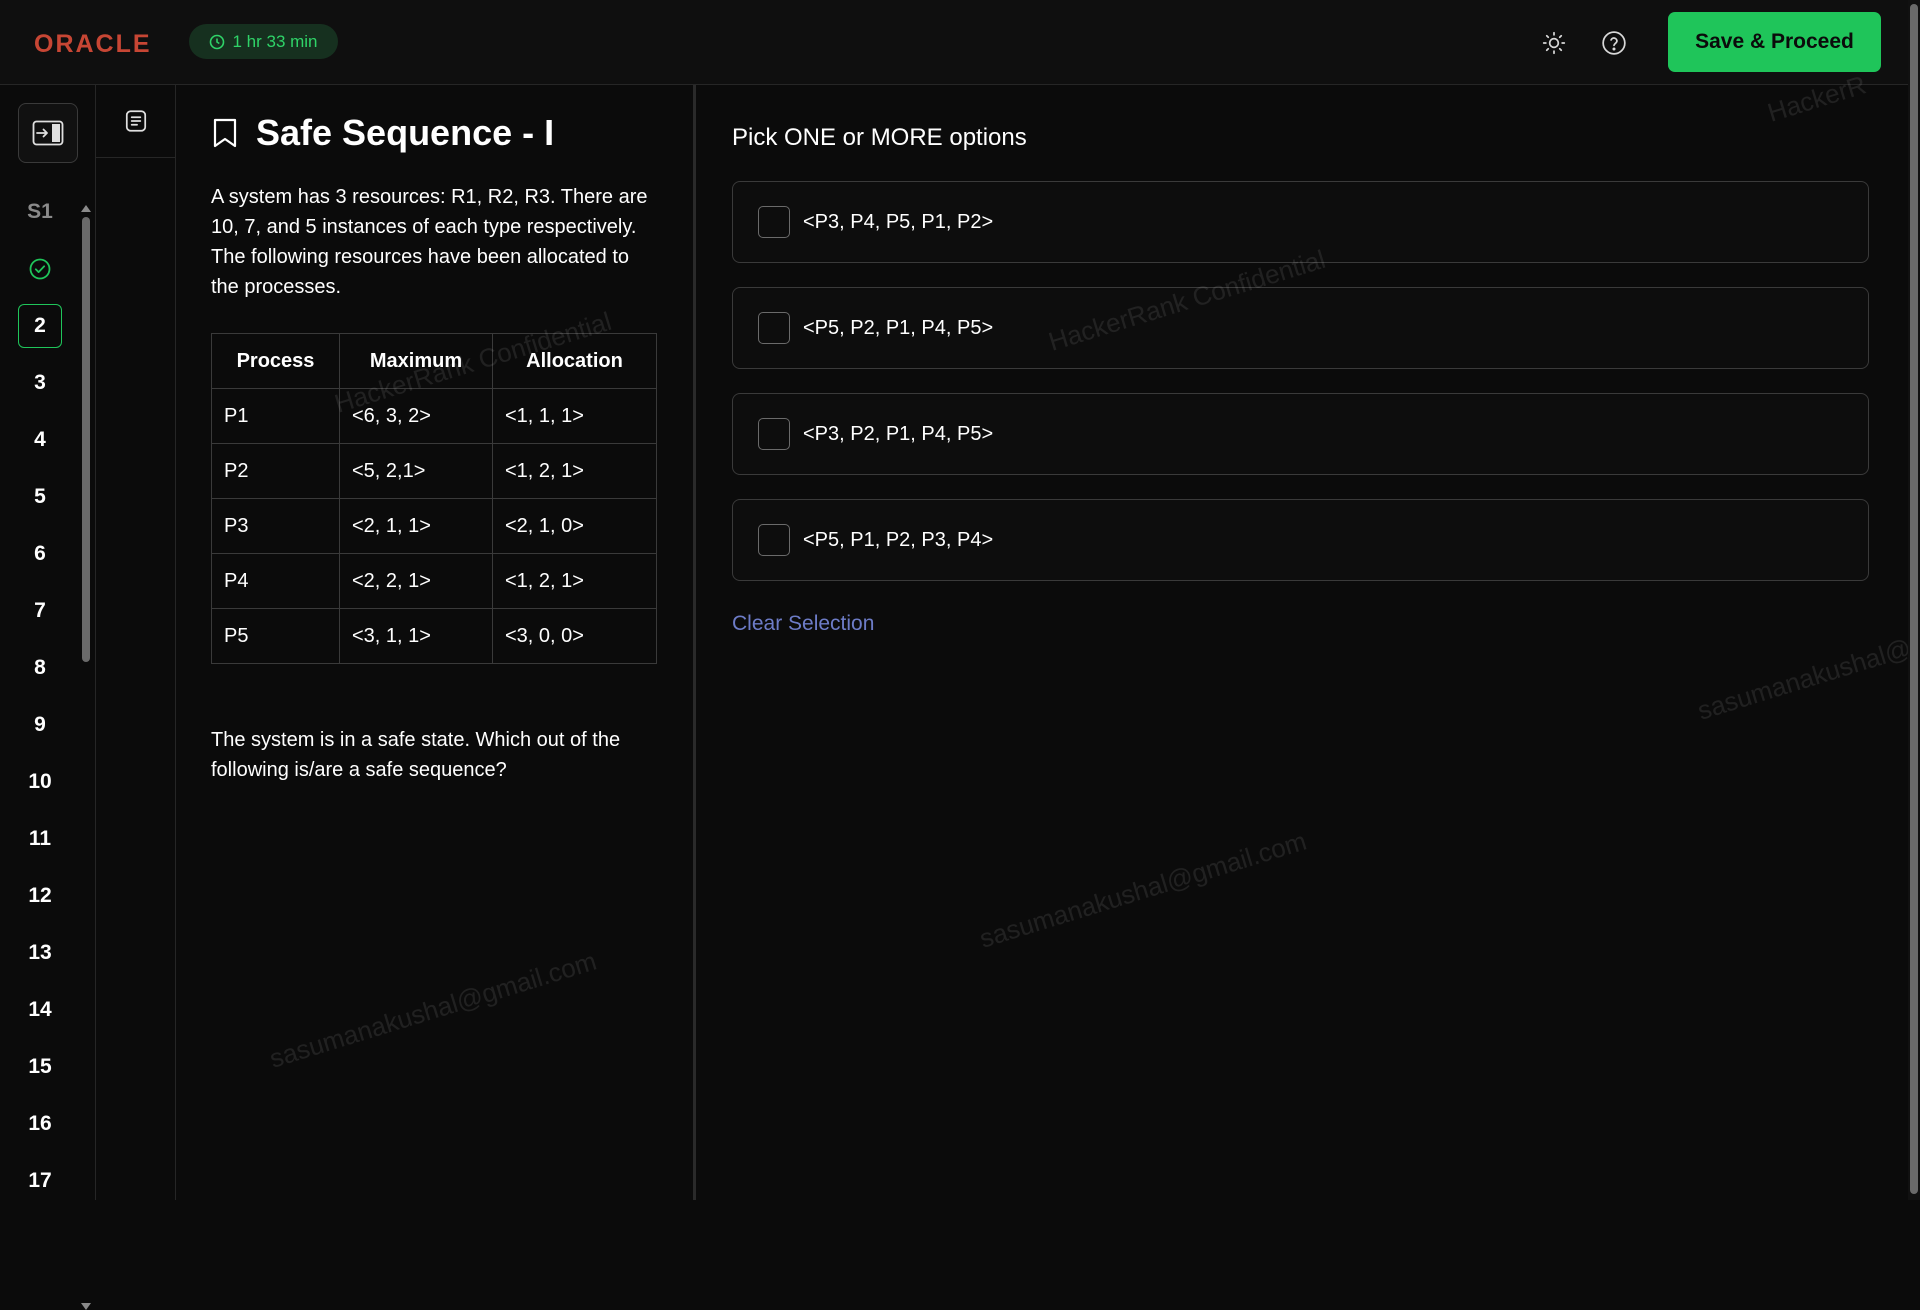 Image resolution: width=1920 pixels, height=1310 pixels. What do you see at coordinates (40, 1067) in the screenshot?
I see `question-item-15: 15` at bounding box center [40, 1067].